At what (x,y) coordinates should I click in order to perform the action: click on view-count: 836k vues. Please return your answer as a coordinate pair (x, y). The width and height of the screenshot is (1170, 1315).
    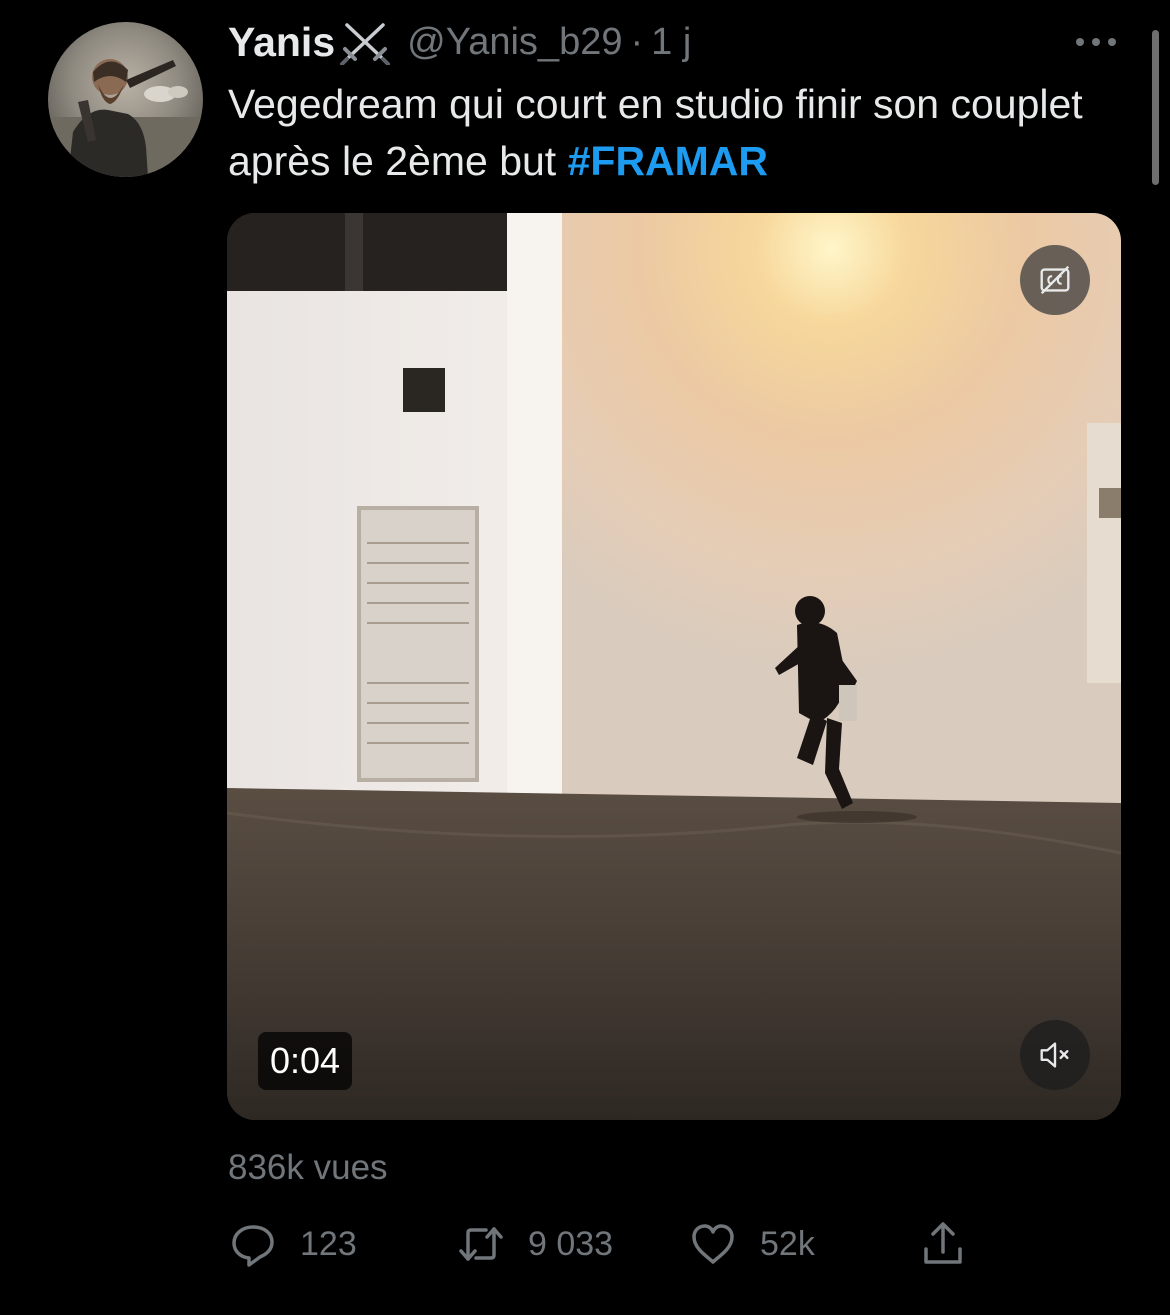
    Looking at the image, I should click on (308, 1167).